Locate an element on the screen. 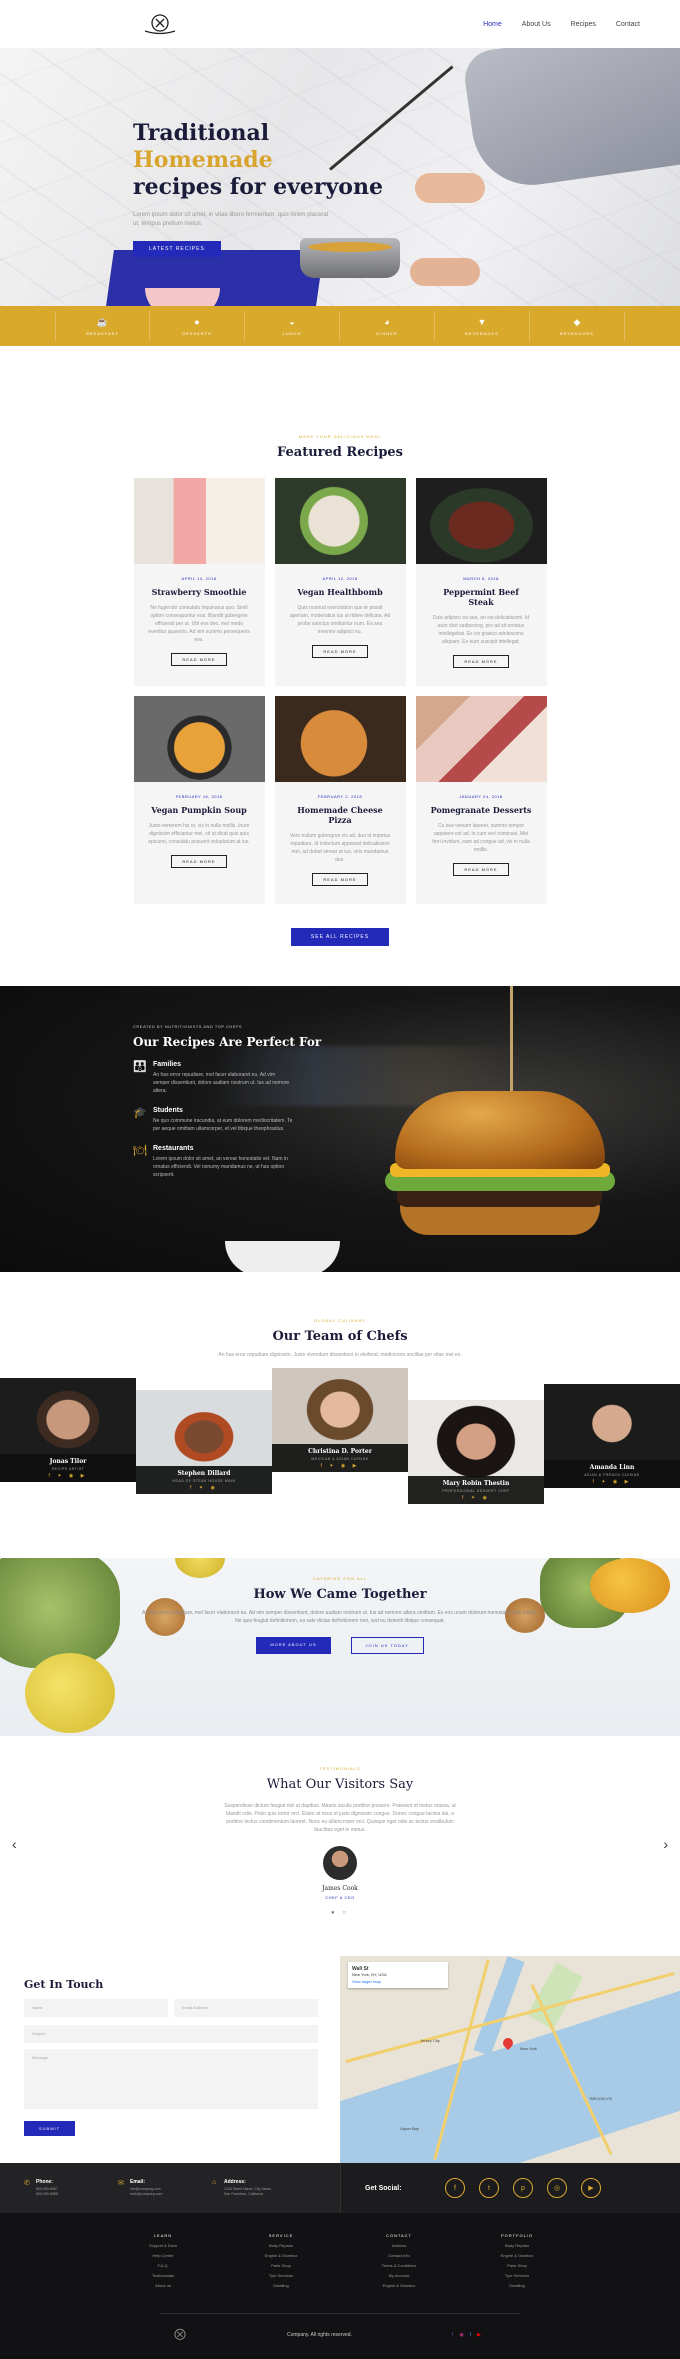 The image size is (680, 2359). see-all-recipes-button: SEE ALL RECIPES is located at coordinates (340, 937).